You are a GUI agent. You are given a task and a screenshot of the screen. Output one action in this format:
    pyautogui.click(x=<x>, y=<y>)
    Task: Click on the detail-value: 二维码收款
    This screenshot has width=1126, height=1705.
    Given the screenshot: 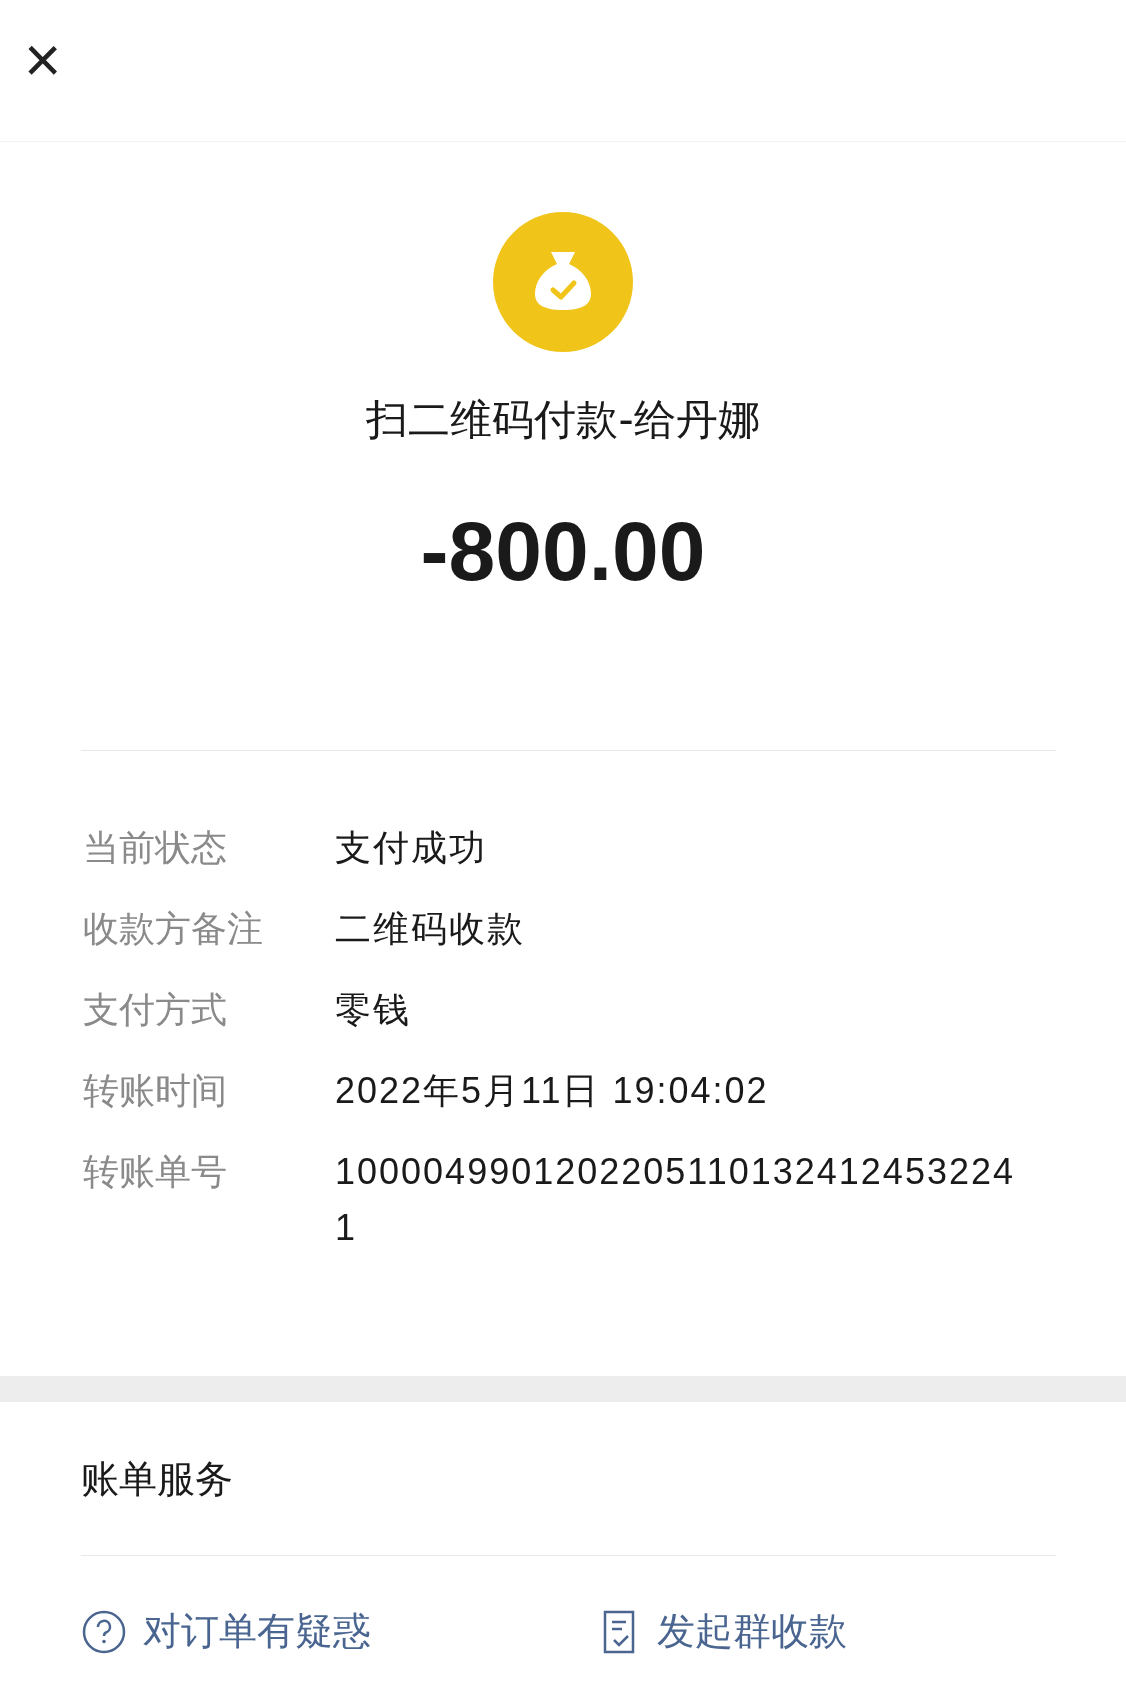 What is the action you would take?
    pyautogui.click(x=430, y=929)
    